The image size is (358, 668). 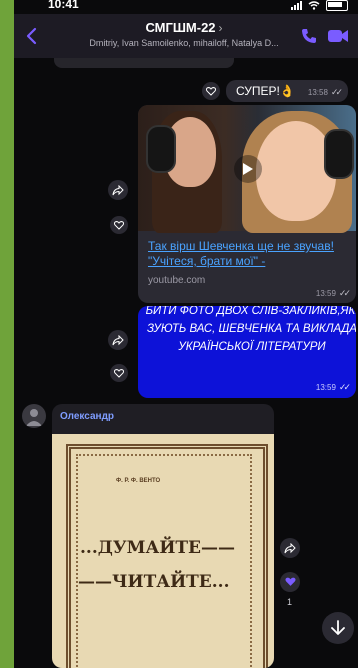 I want to click on chat-title: СМГШМ-22 ›, so click(x=184, y=27).